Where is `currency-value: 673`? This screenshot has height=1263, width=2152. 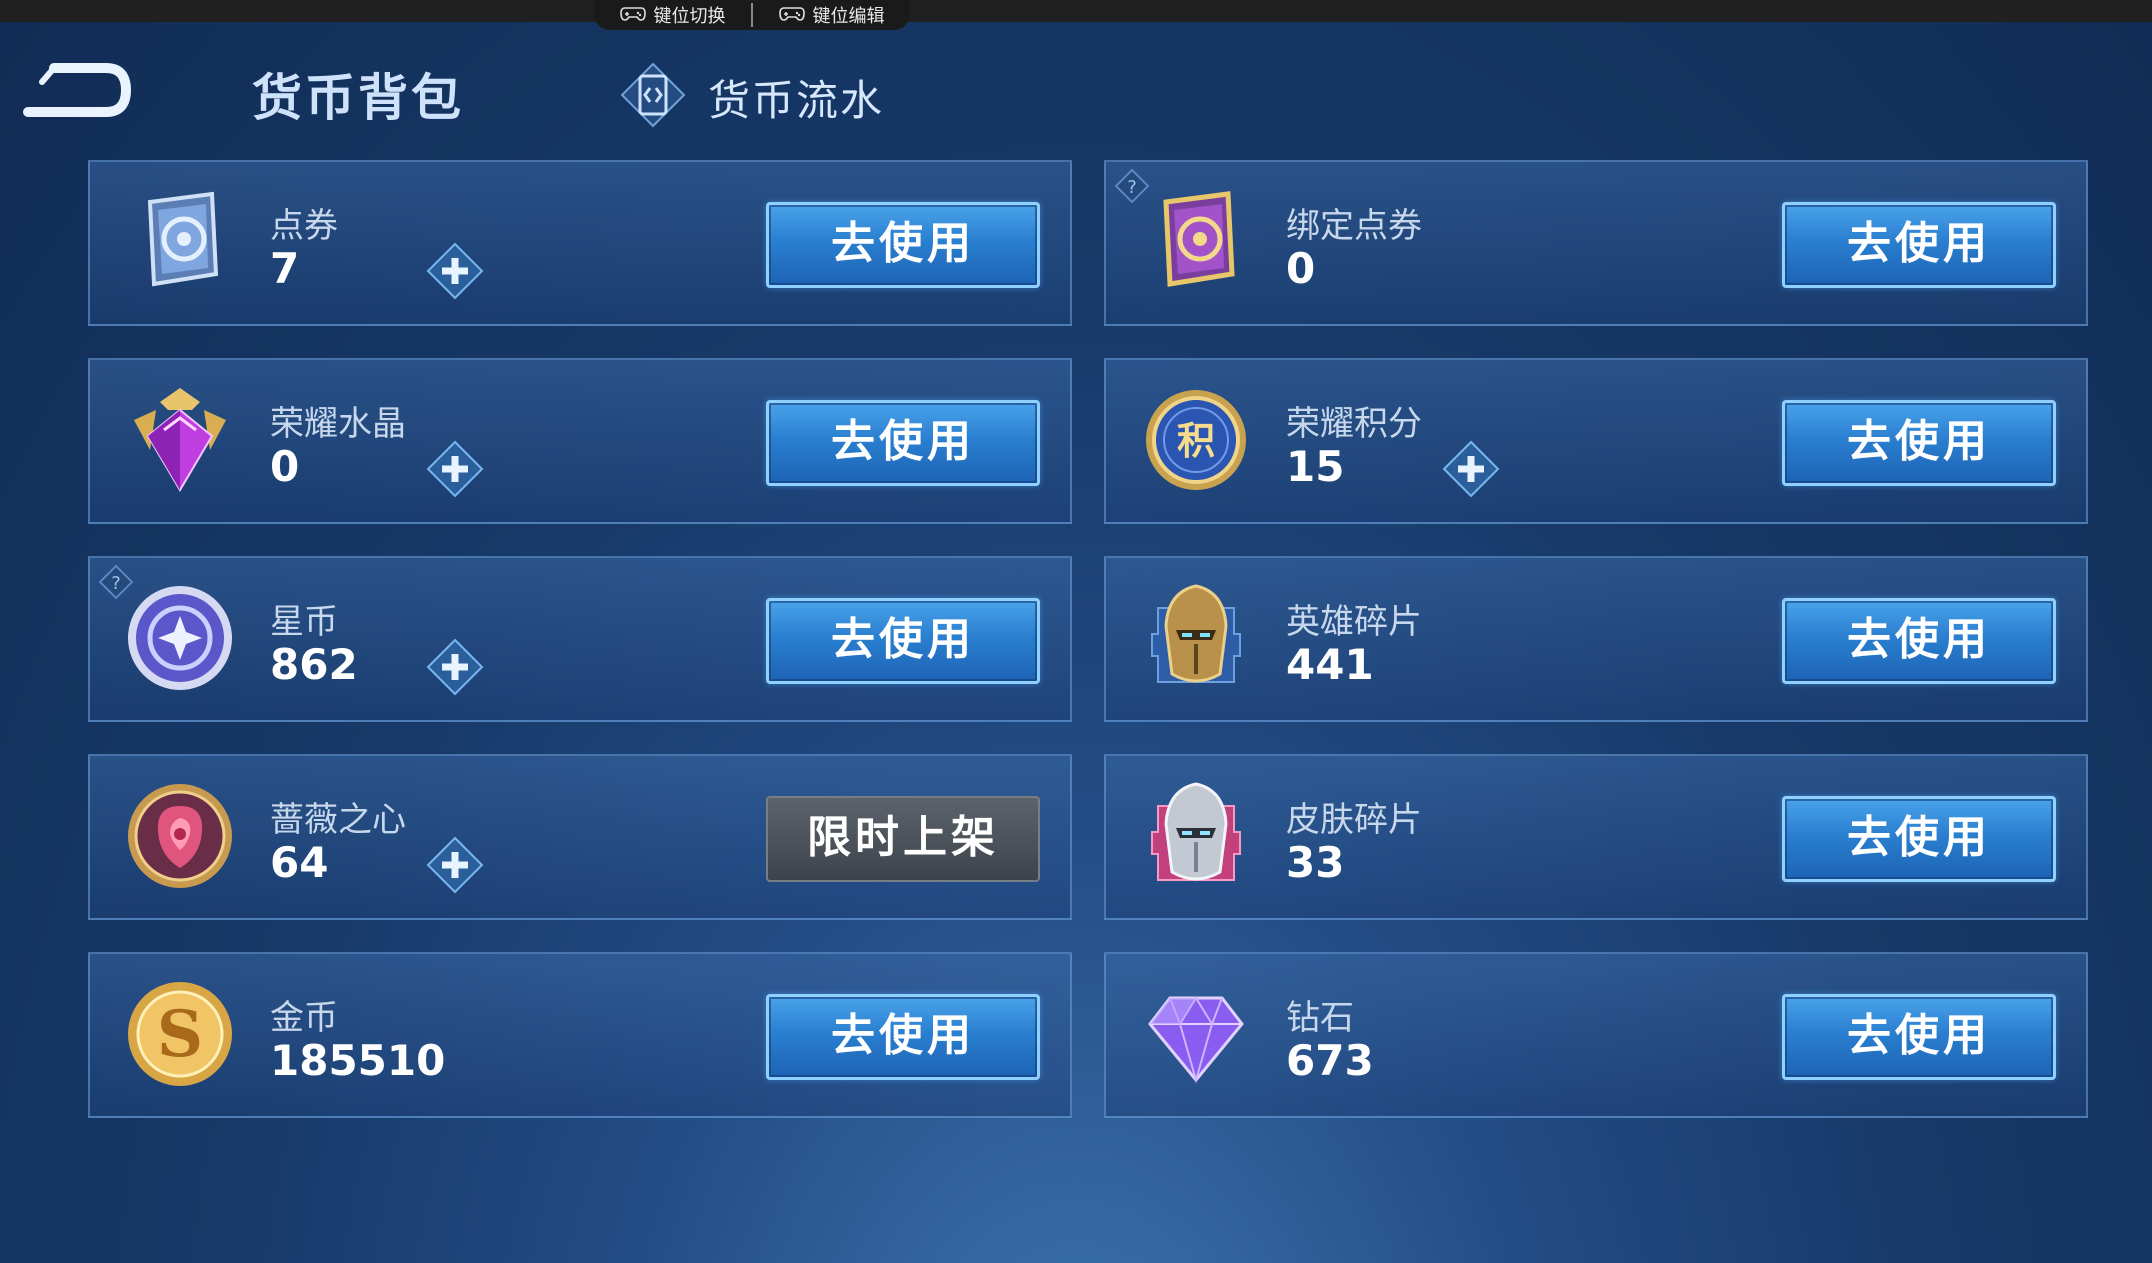
currency-value: 673 is located at coordinates (1330, 1060).